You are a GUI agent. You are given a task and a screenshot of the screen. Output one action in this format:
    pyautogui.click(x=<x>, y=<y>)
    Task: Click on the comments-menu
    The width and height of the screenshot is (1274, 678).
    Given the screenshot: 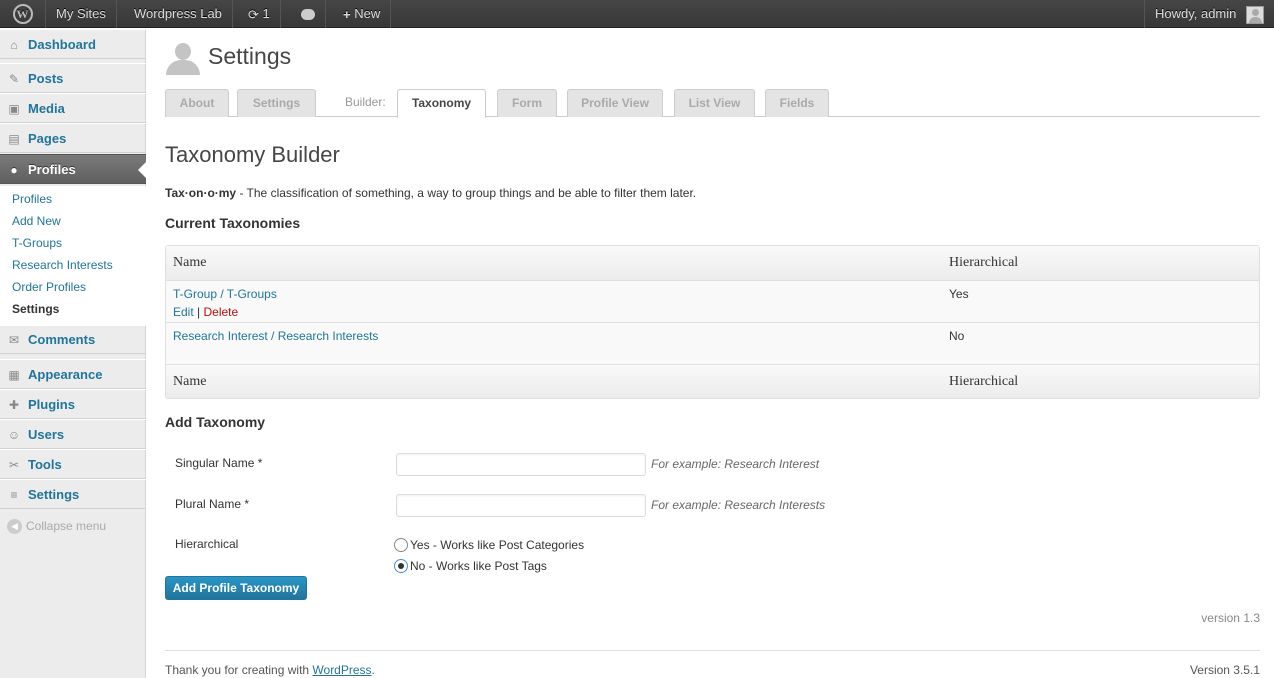 What is the action you would take?
    pyautogui.click(x=308, y=14)
    